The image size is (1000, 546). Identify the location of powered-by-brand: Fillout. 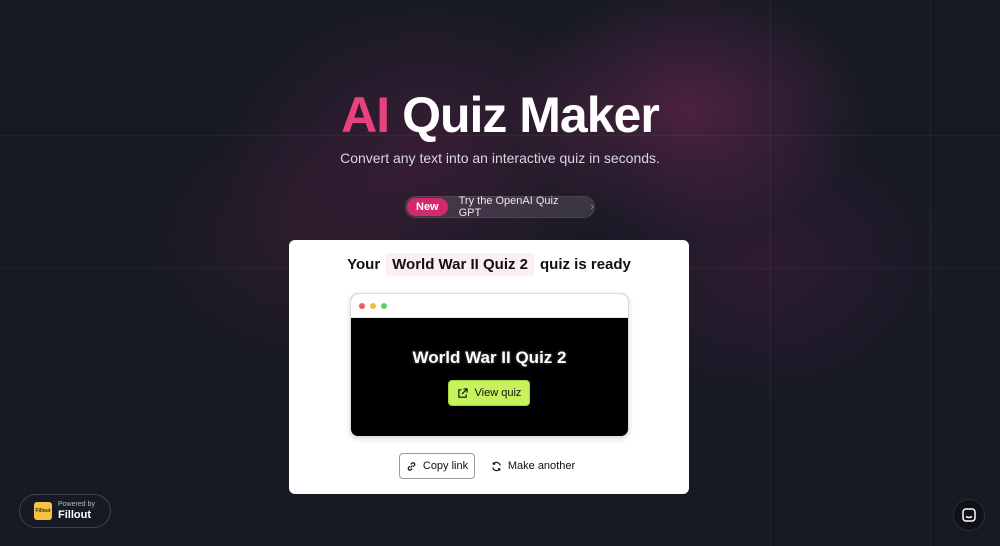
(74, 515).